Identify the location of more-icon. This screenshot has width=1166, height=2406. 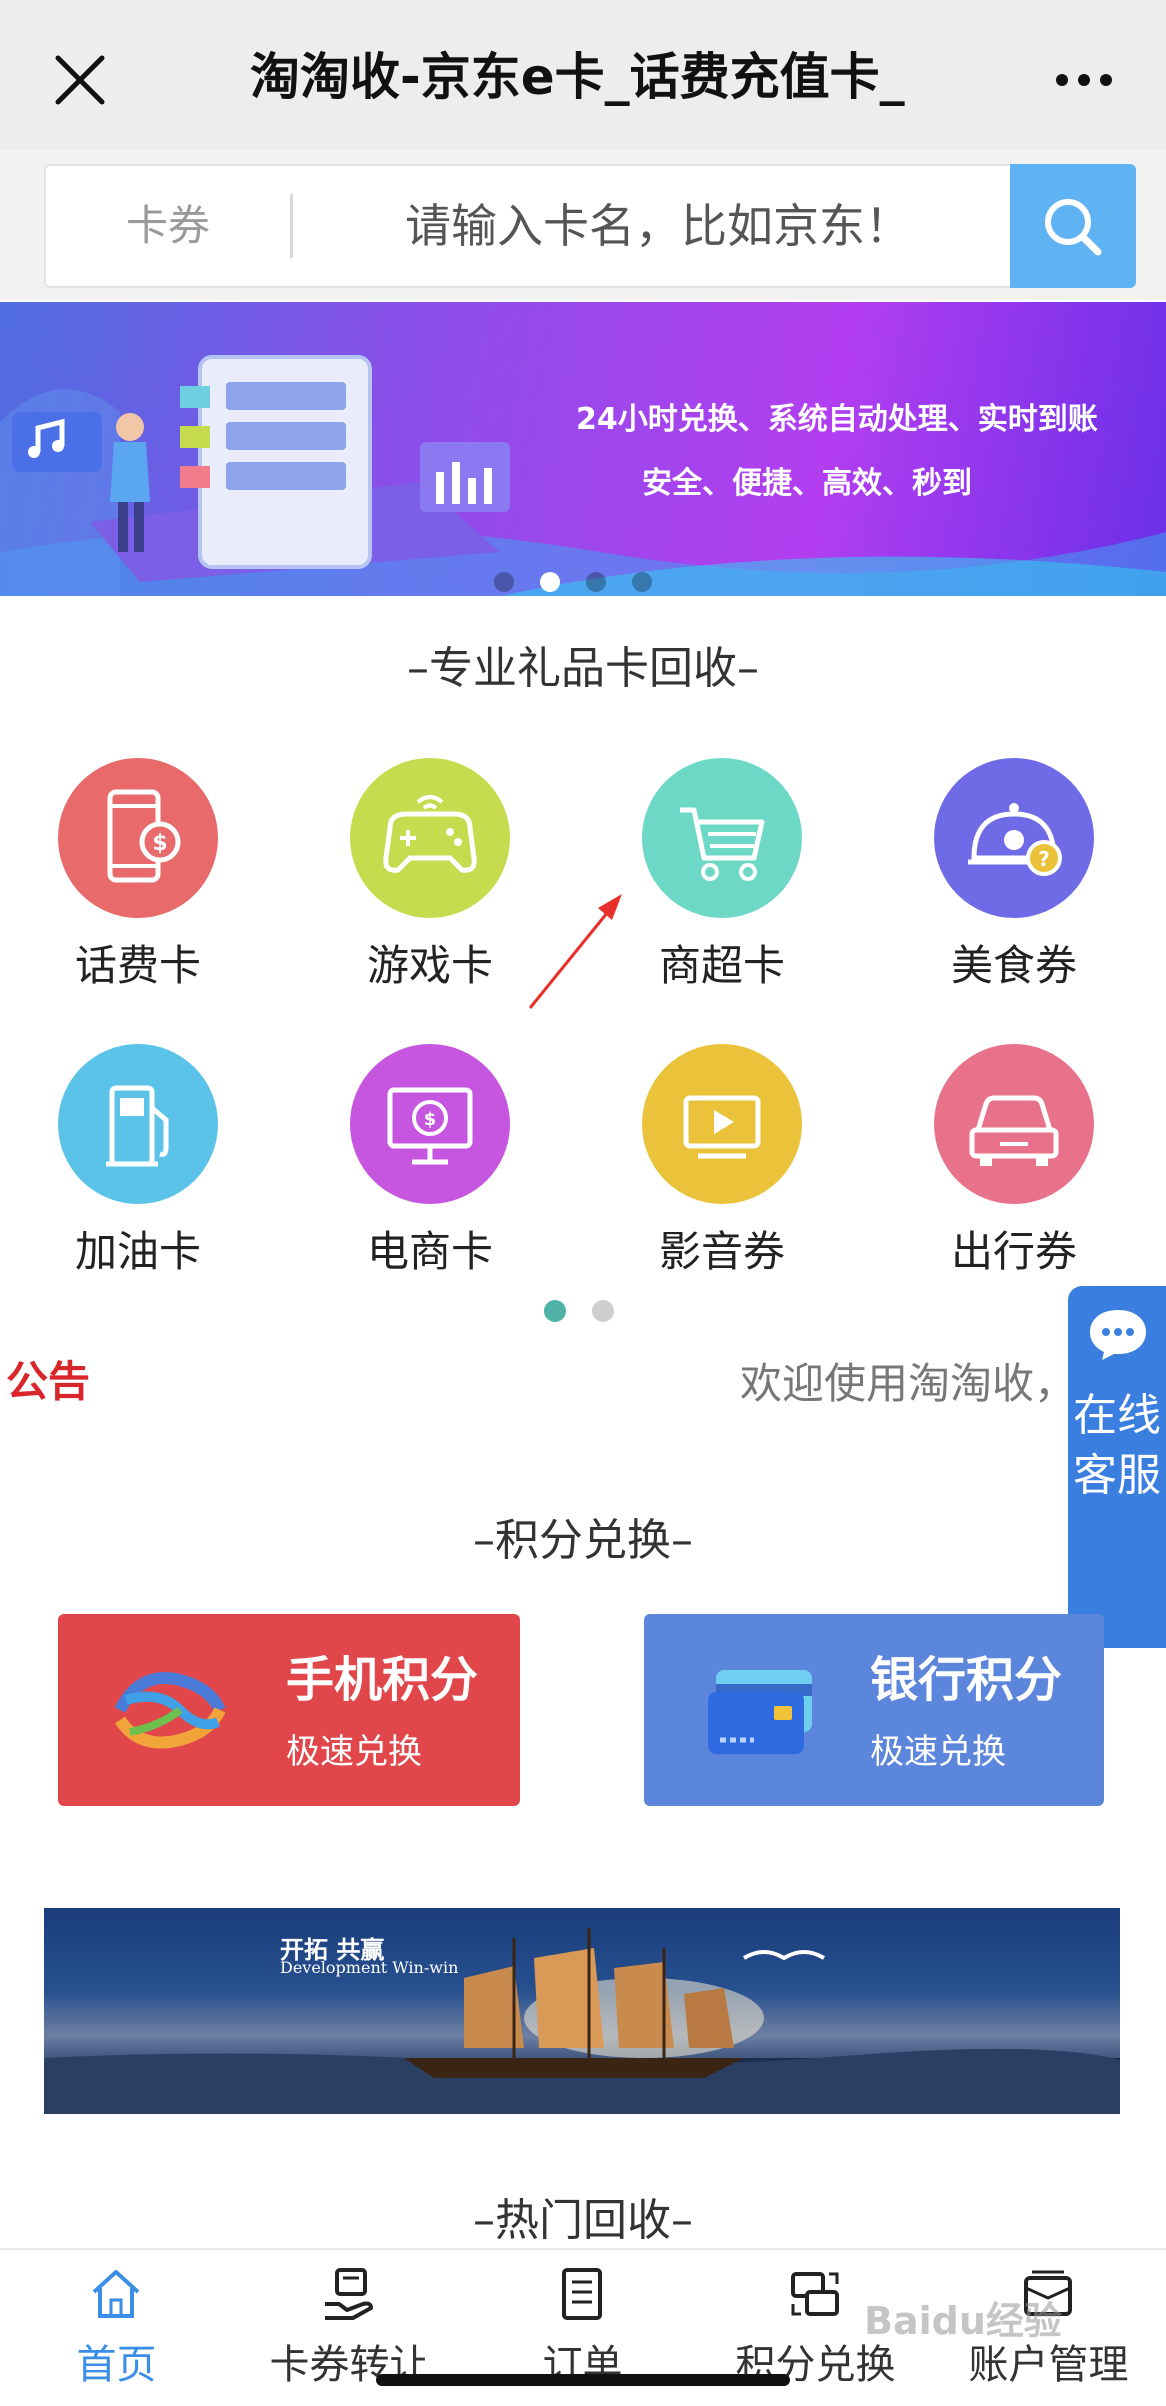
(1084, 80).